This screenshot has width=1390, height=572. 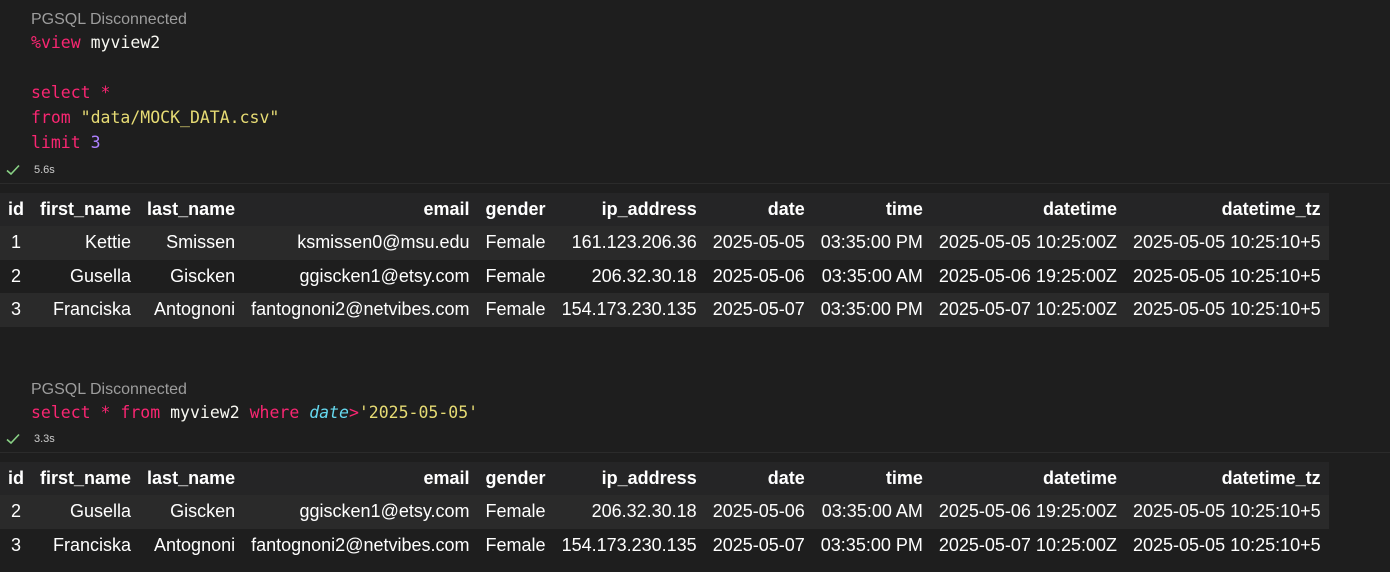 What do you see at coordinates (36, 42) in the screenshot?
I see `code-token: %` at bounding box center [36, 42].